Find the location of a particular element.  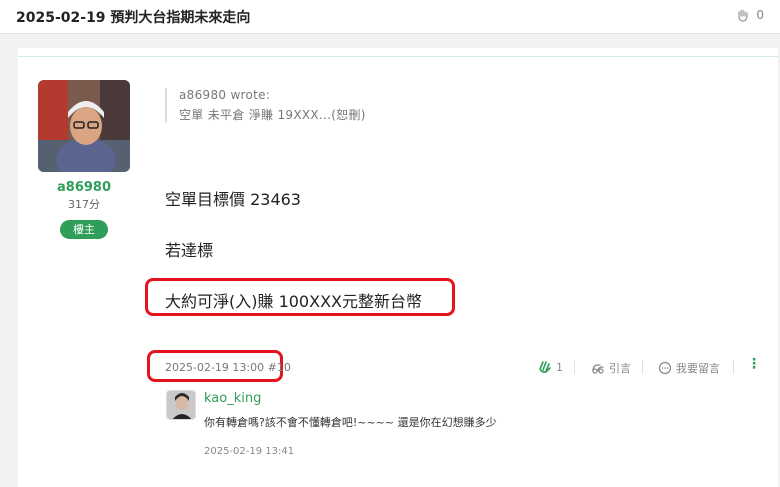

post-line-condition: 若達標 is located at coordinates (189, 250).